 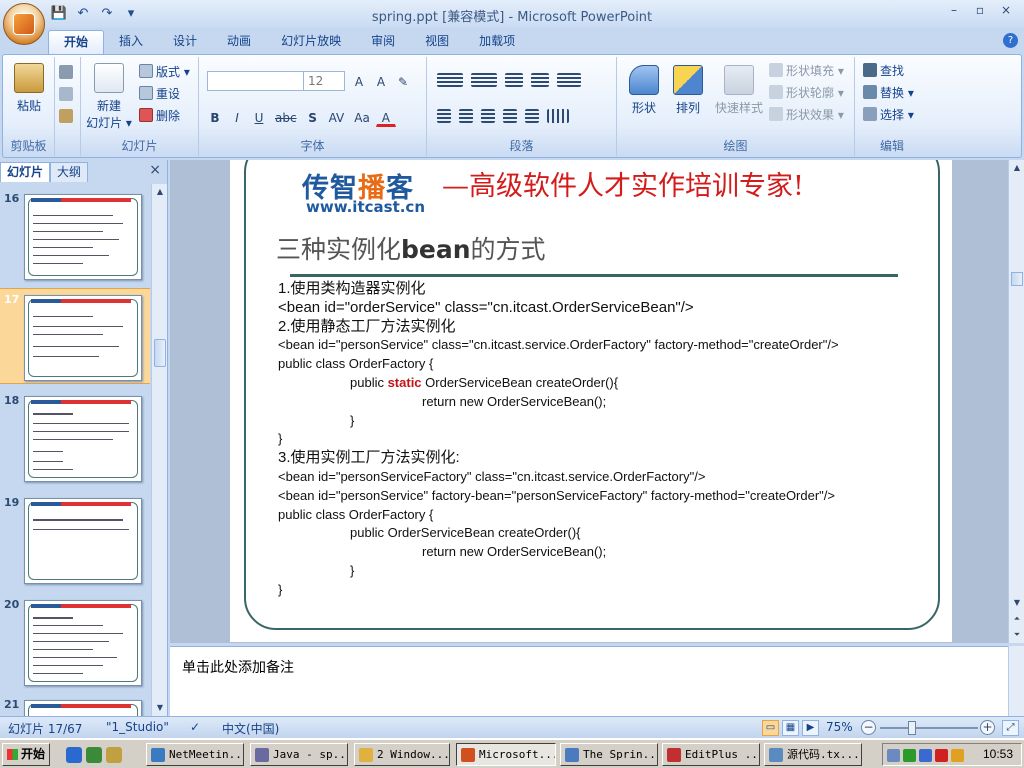 I want to click on bold-button: B, so click(x=215, y=117).